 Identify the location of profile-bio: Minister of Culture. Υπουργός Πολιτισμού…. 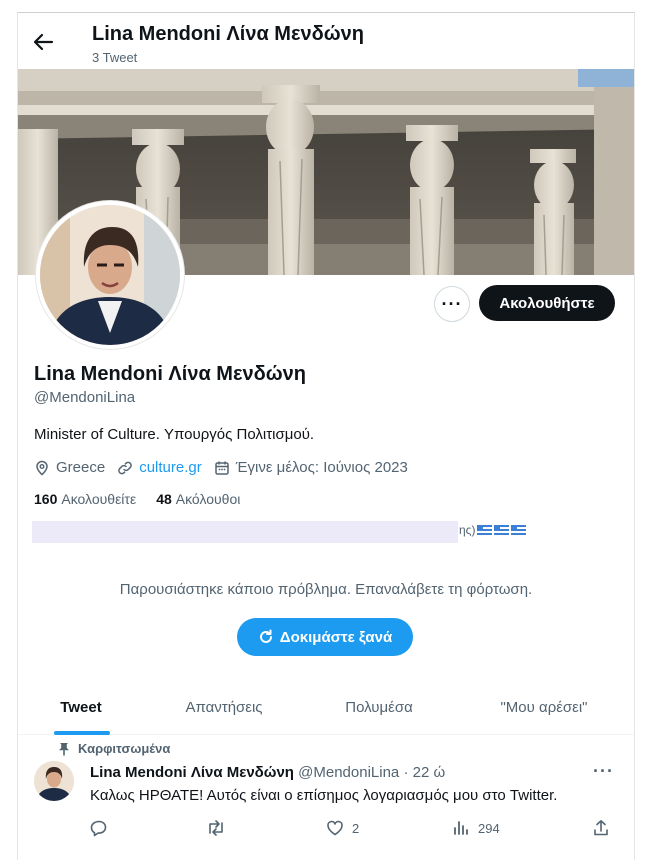
(174, 434).